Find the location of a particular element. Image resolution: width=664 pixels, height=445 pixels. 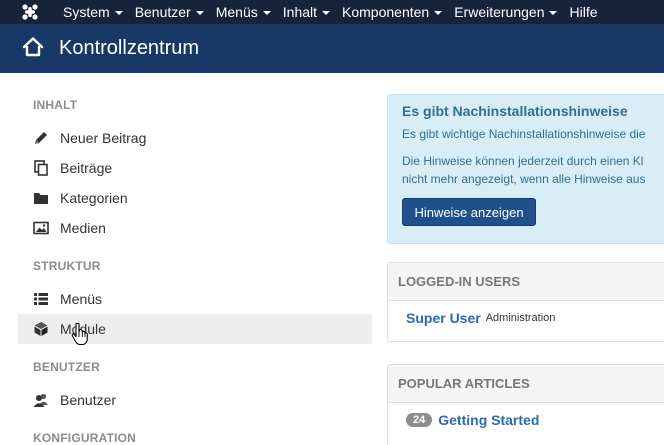

sidebar-item-menues: Menüs is located at coordinates (195, 299).